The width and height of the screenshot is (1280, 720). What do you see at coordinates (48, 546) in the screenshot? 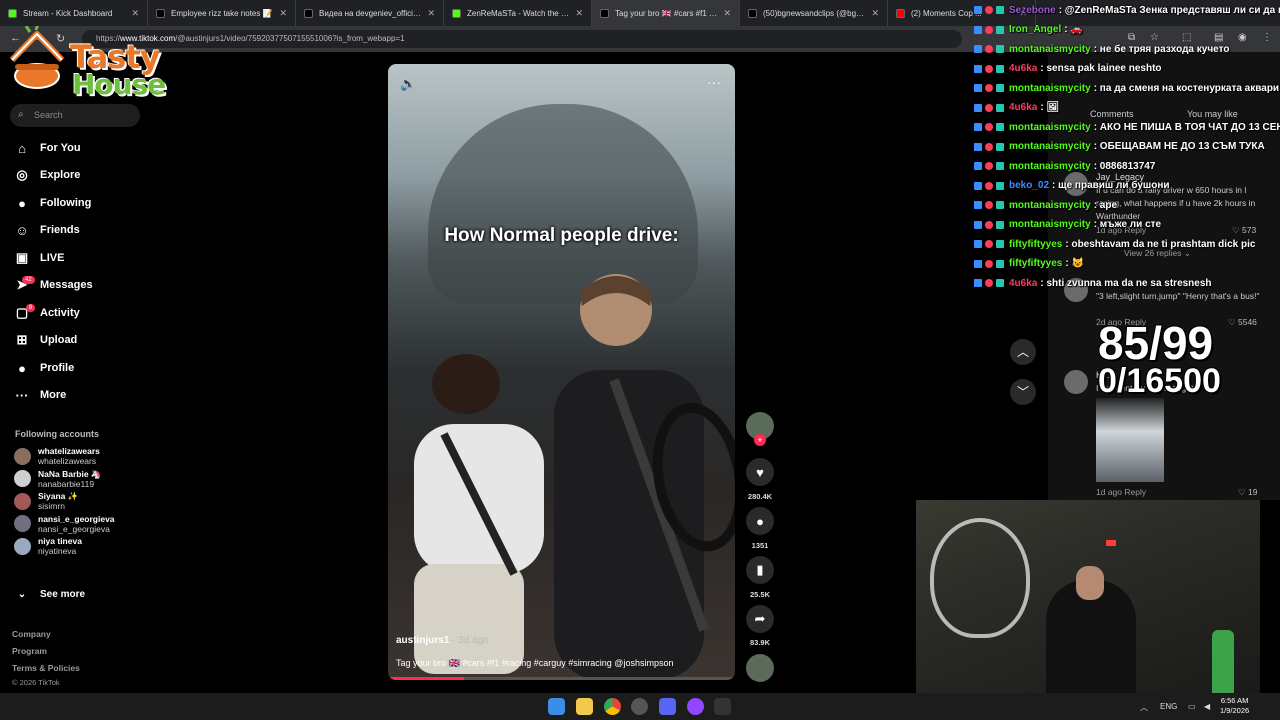
I see `following-account: niya tineva niyatineva` at bounding box center [48, 546].